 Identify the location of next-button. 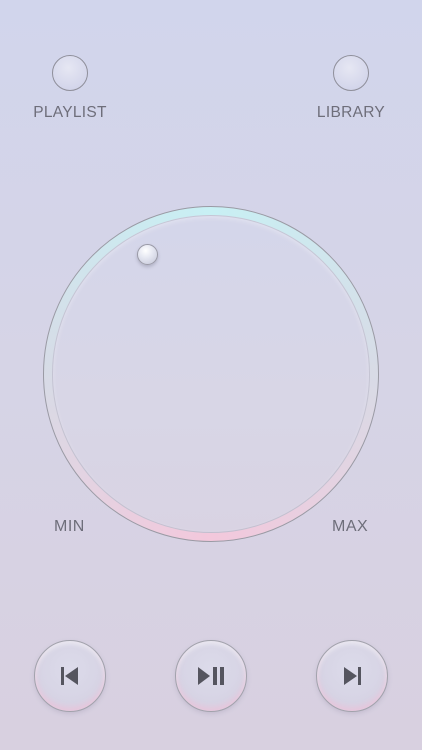
(352, 676).